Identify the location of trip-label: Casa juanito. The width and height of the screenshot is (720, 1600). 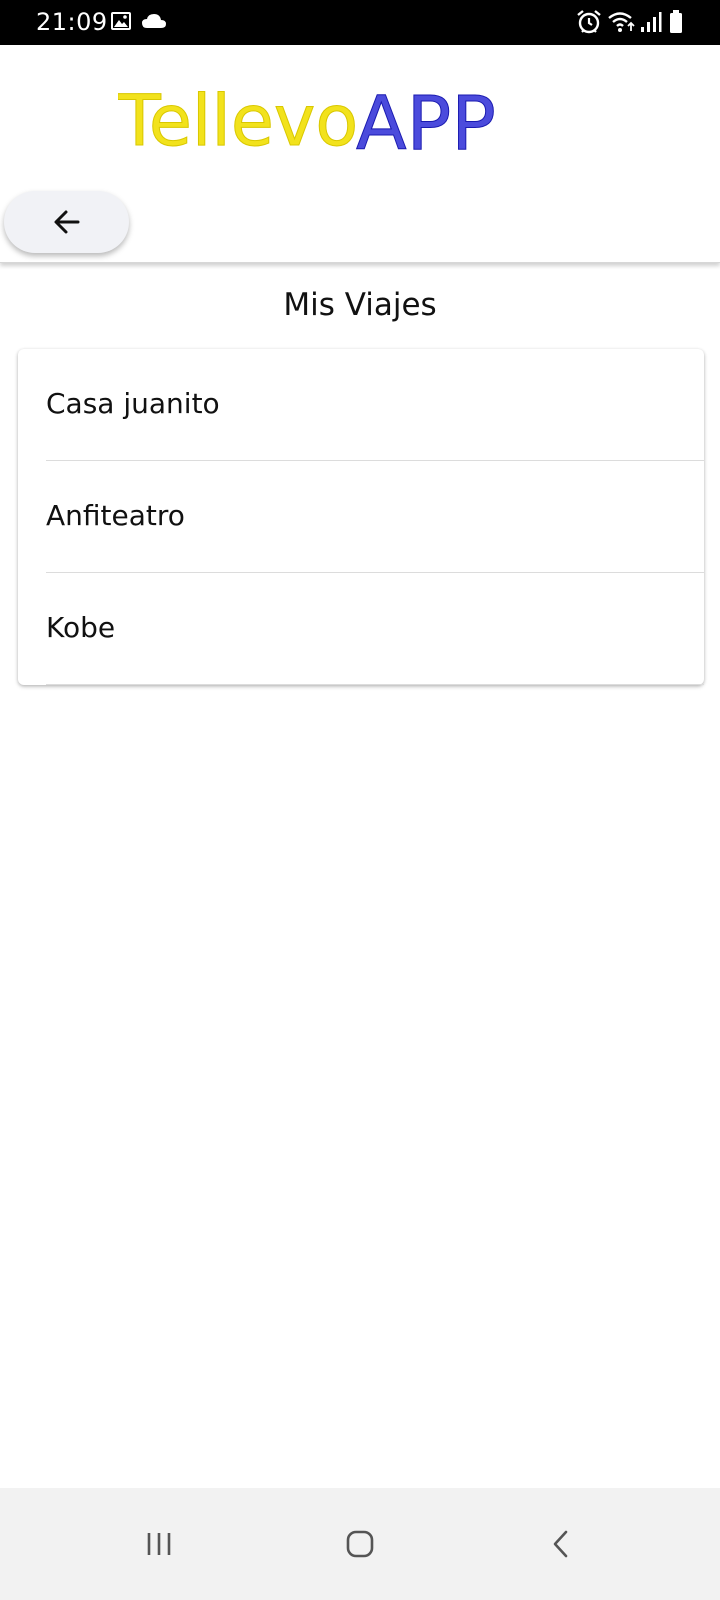
(133, 403).